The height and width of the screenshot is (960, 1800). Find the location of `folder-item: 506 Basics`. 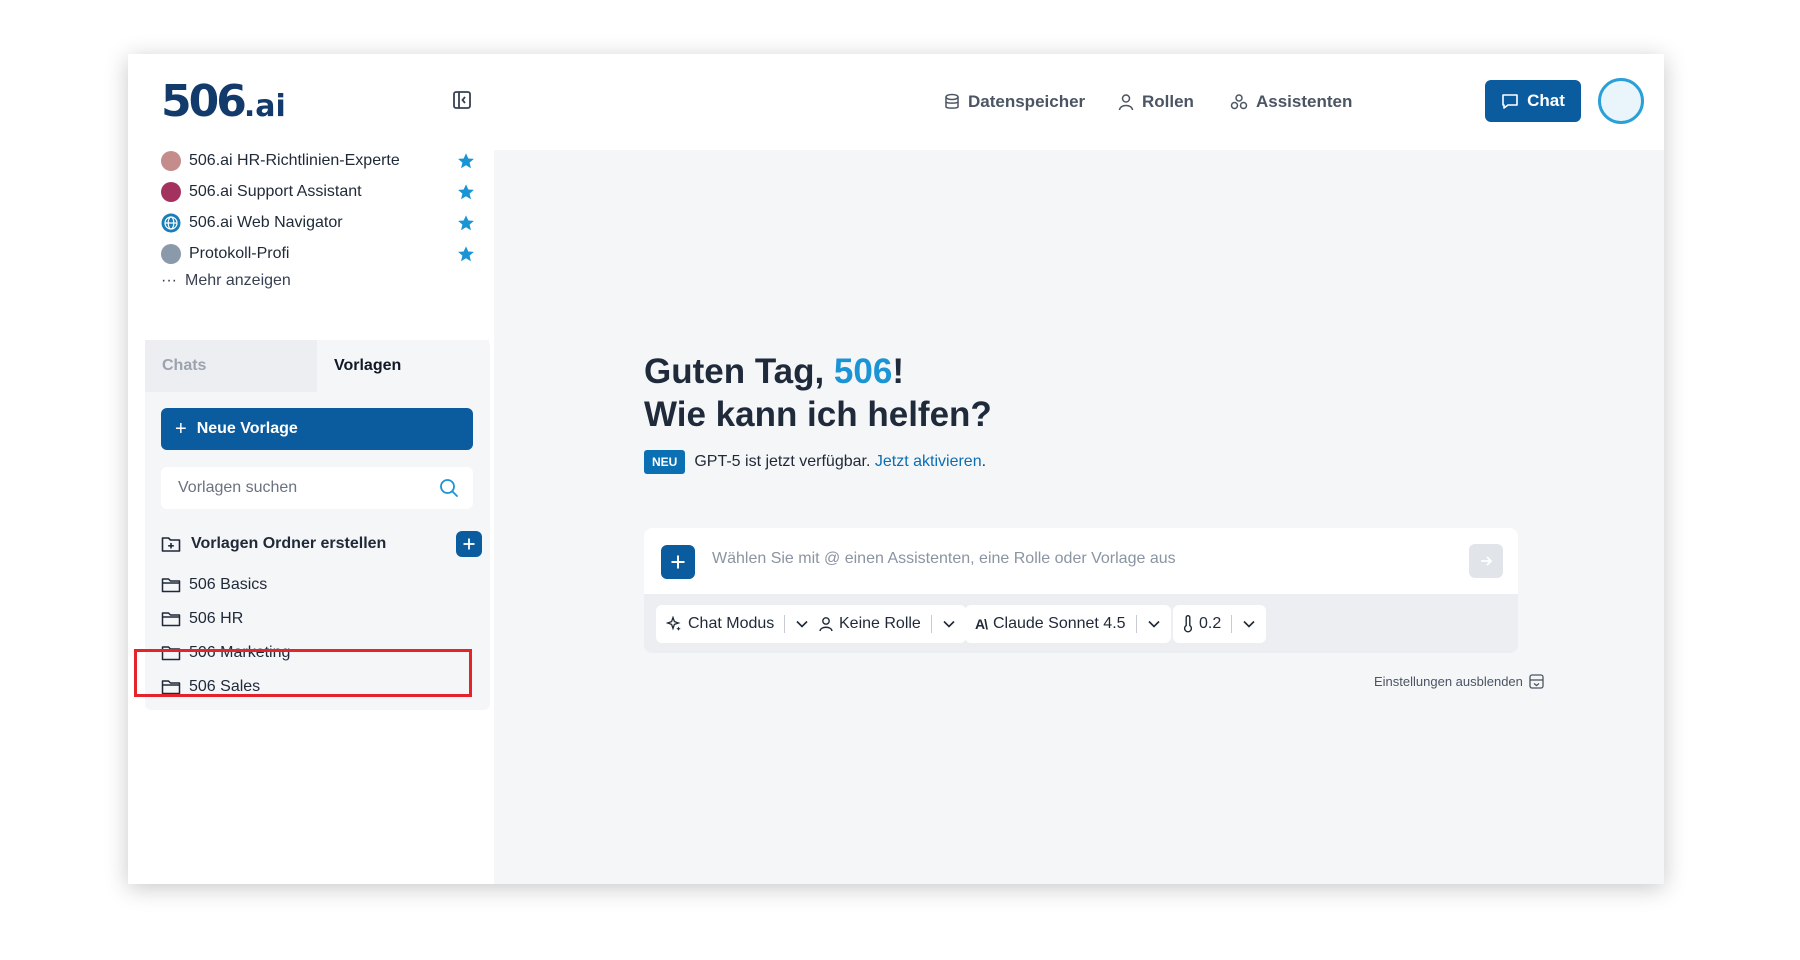

folder-item: 506 Basics is located at coordinates (214, 585).